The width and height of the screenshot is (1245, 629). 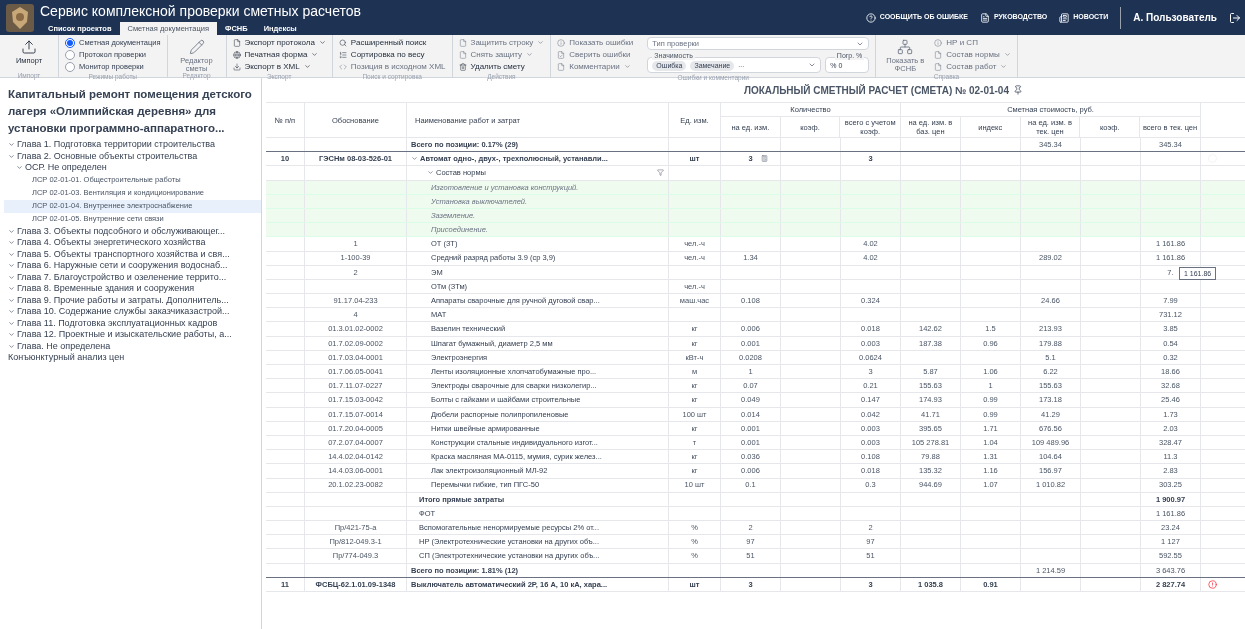 What do you see at coordinates (132, 243) in the screenshot?
I see `tree-item: Глава 4. Объекты энергетического хозяйства` at bounding box center [132, 243].